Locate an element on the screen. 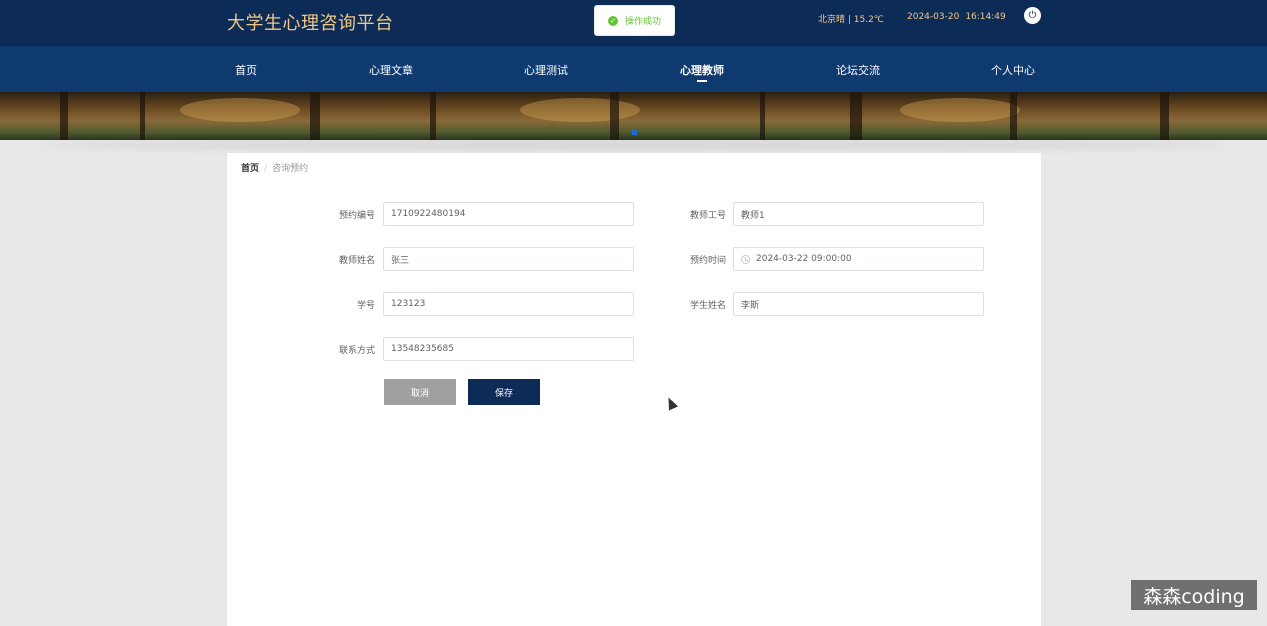 Image resolution: width=1267 pixels, height=626 pixels. student-name-input: 李斯 is located at coordinates (858, 304).